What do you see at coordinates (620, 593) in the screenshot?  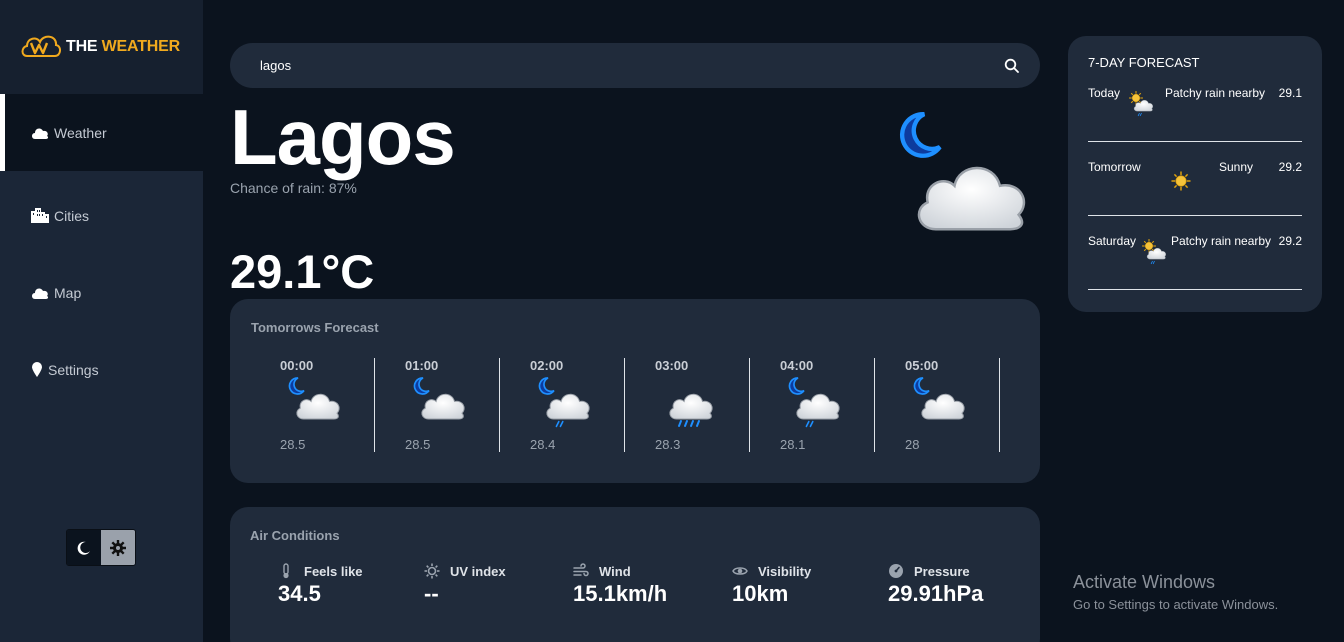 I see `metric-value: 15.1km/h` at bounding box center [620, 593].